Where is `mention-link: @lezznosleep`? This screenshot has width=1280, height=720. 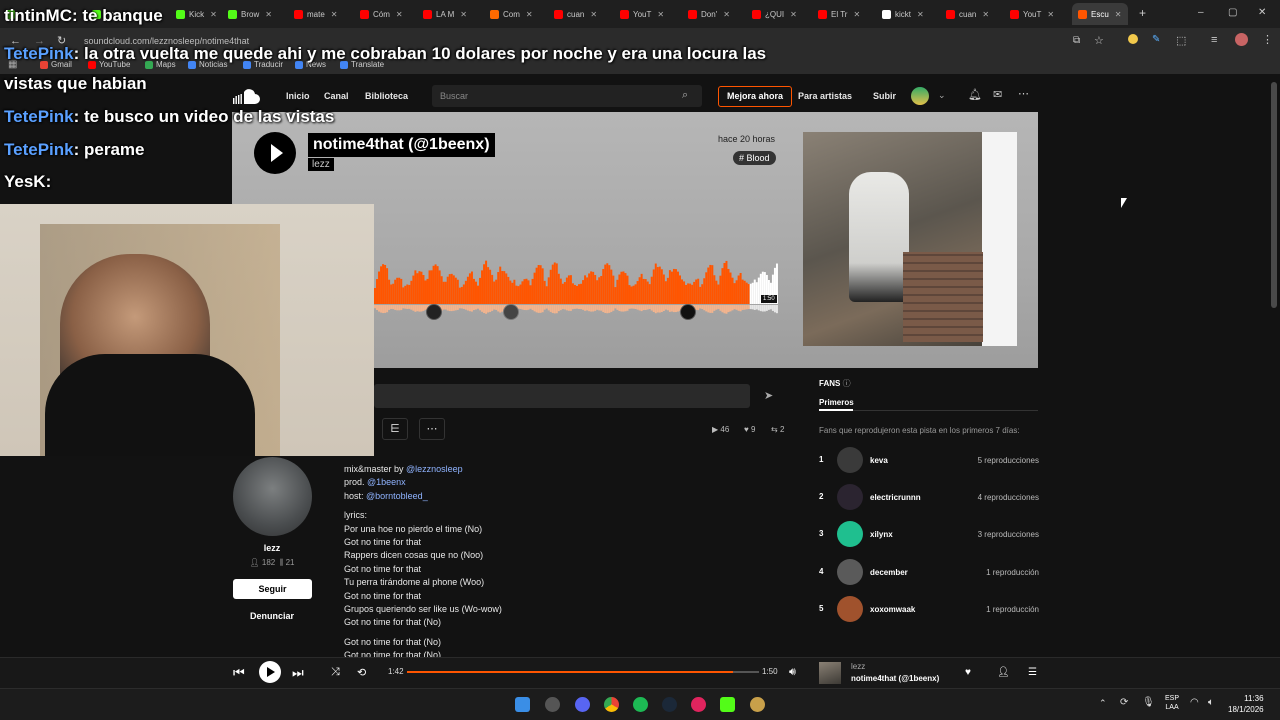
mention-link: @lezznosleep is located at coordinates (434, 469).